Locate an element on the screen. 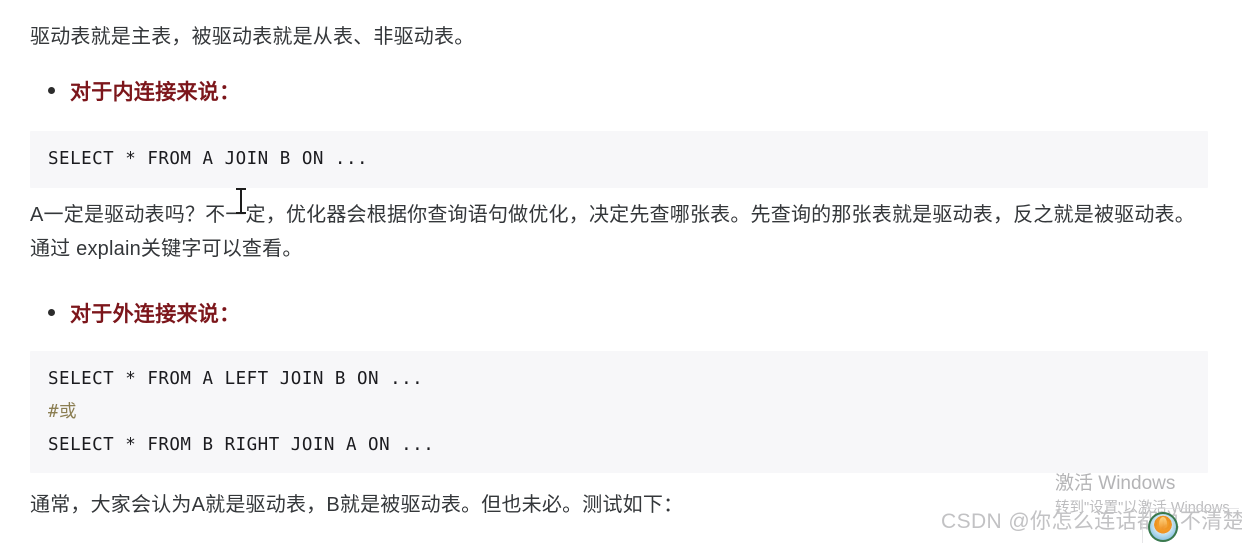 This screenshot has height=544, width=1242. flame-glyph is located at coordinates (1163, 523).